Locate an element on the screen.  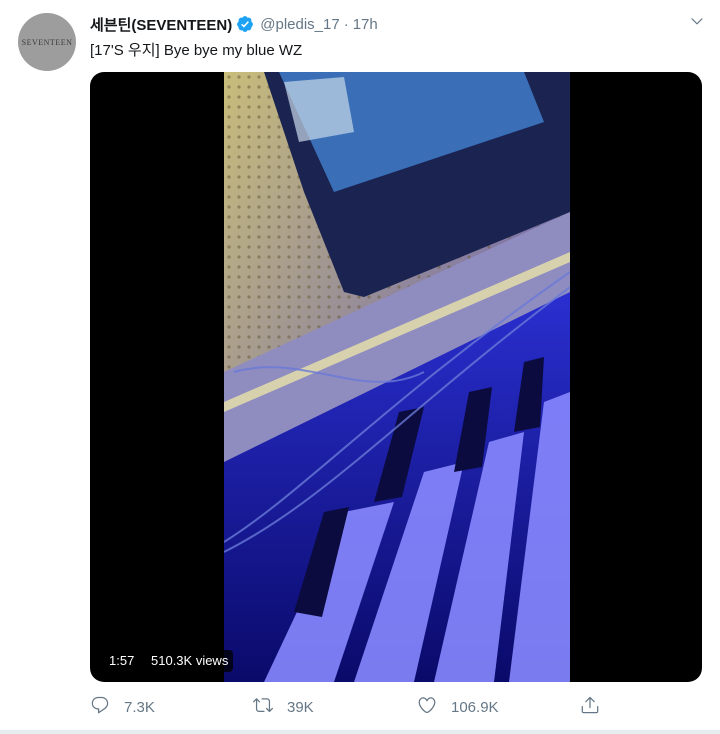
share-icon is located at coordinates (597, 707).